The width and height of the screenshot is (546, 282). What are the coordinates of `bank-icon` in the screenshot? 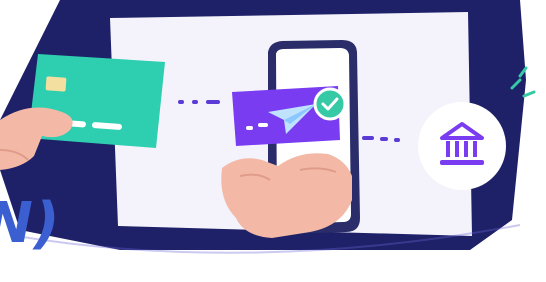 It's located at (462, 146).